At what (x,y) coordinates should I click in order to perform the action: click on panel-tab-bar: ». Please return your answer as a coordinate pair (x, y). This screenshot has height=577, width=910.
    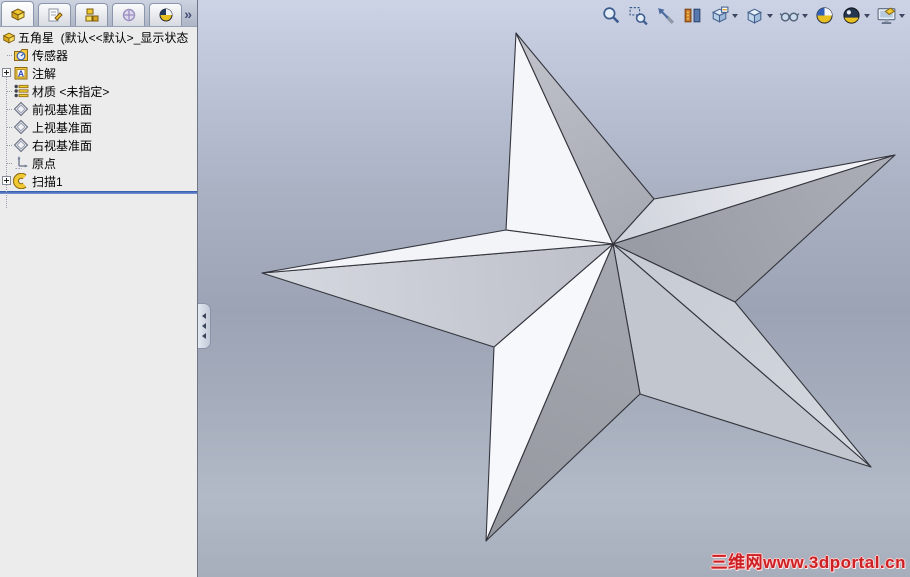
    Looking at the image, I should click on (98, 13).